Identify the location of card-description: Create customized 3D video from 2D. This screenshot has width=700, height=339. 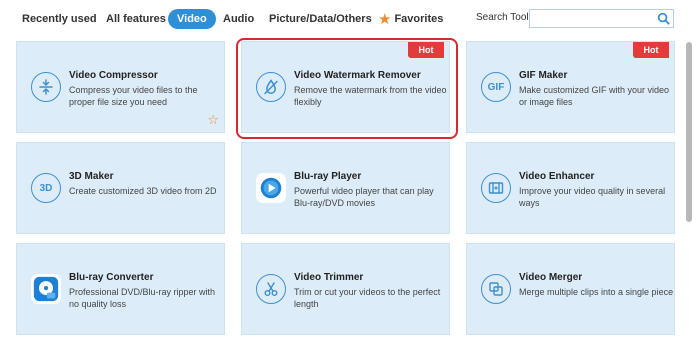
(143, 191).